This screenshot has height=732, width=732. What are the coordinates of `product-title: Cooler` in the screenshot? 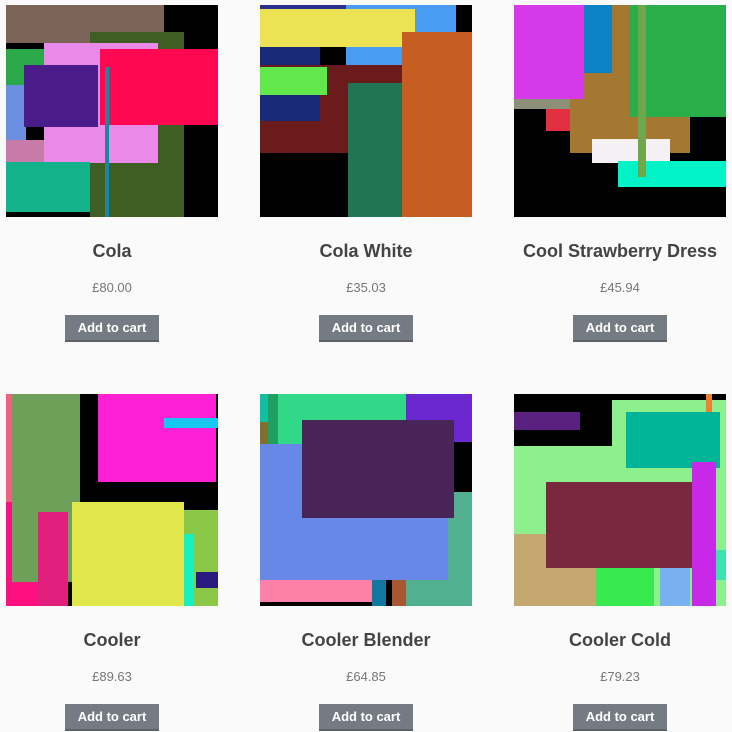 It's located at (124, 640).